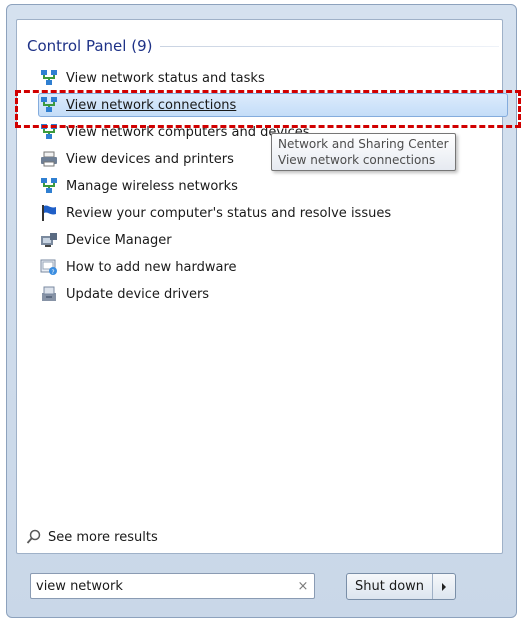 This screenshot has width=523, height=622. What do you see at coordinates (151, 105) in the screenshot?
I see `result-item-label: View network connections` at bounding box center [151, 105].